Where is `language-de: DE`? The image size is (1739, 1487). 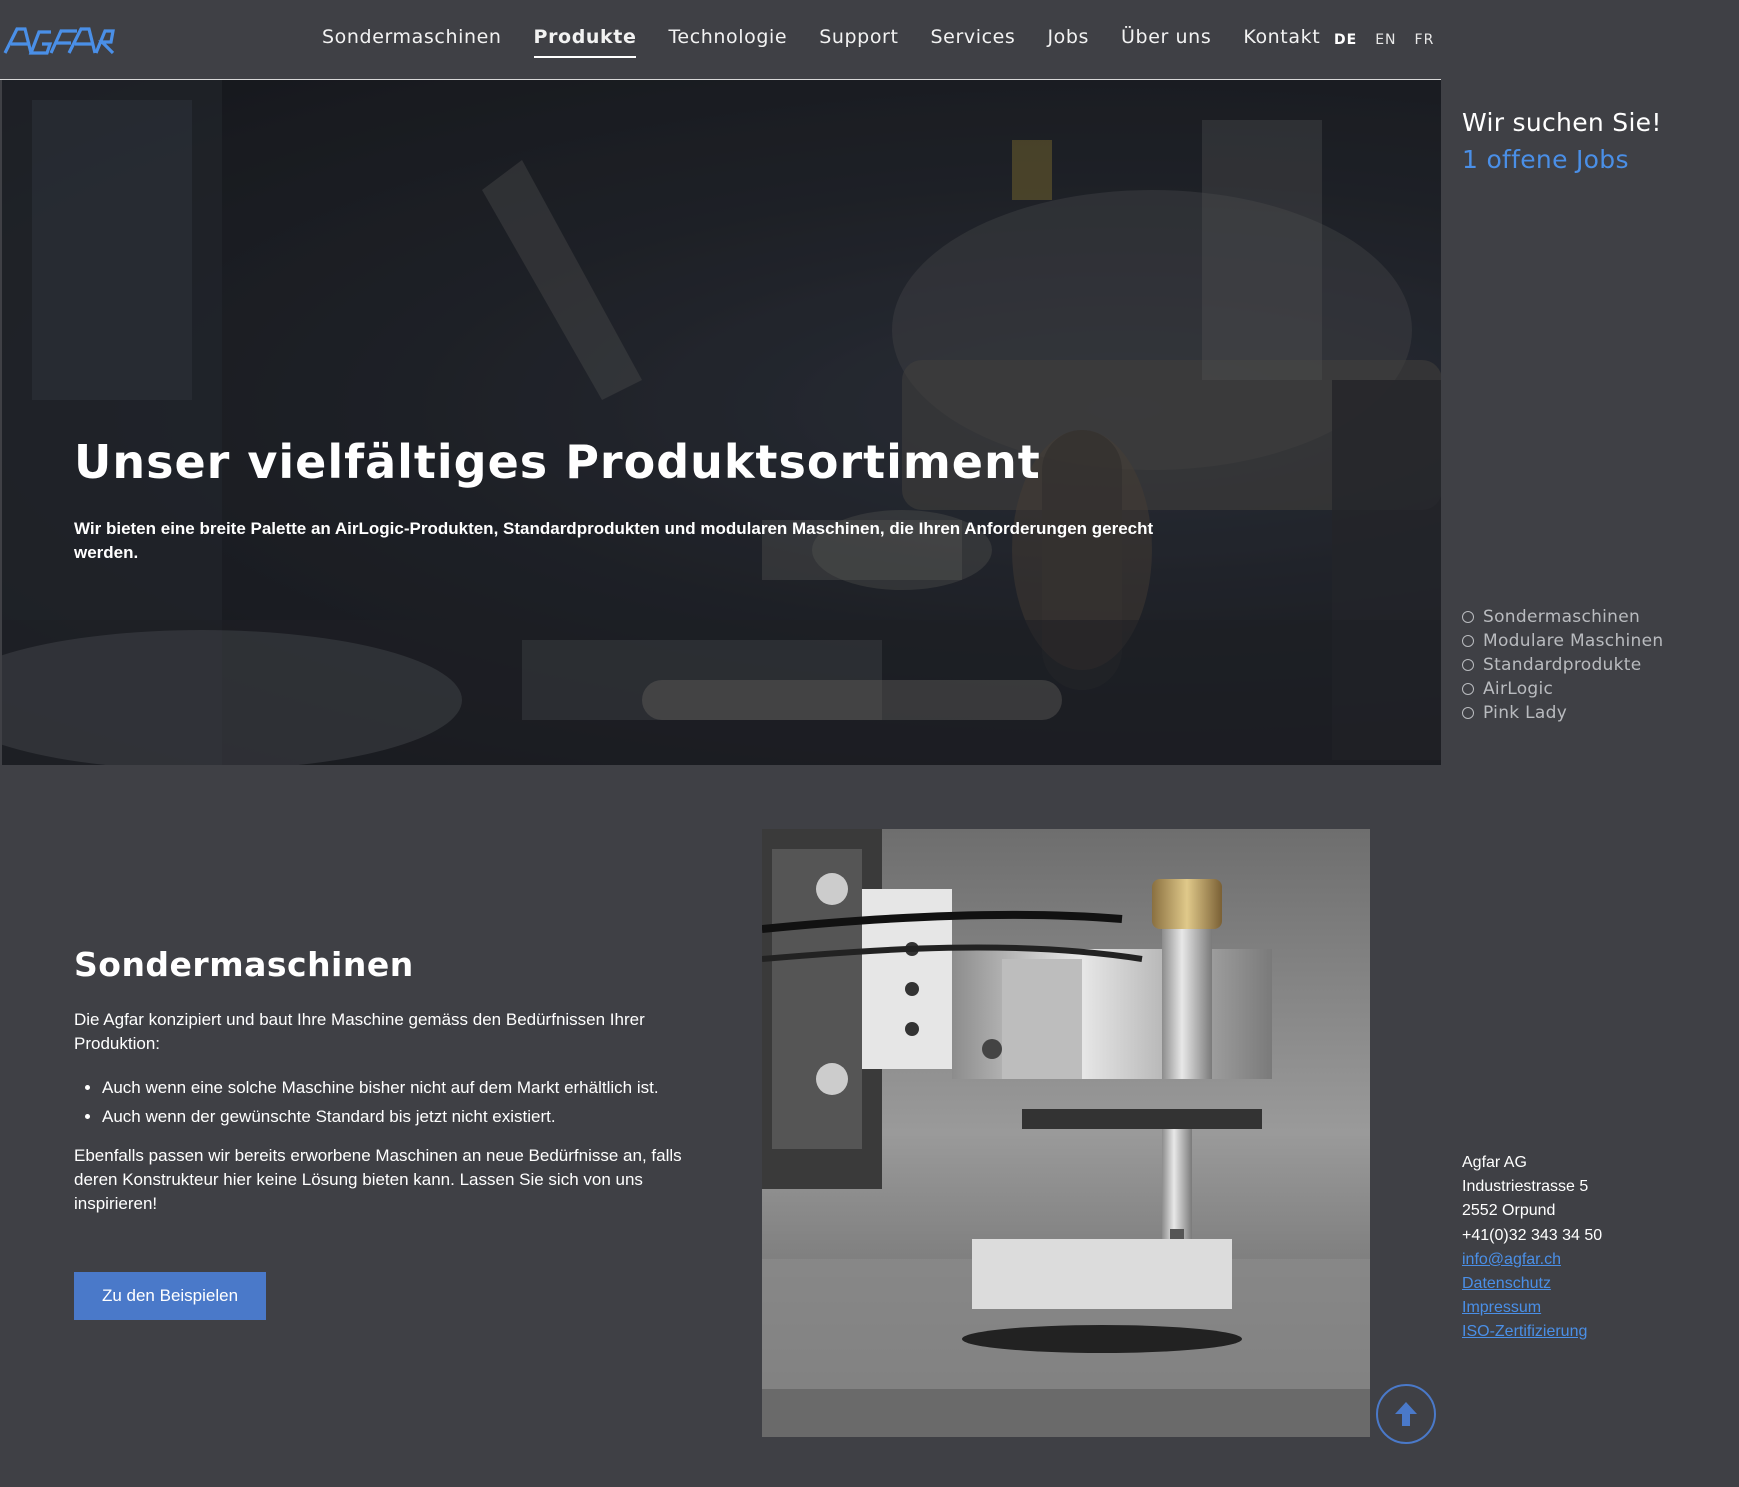
language-de: DE is located at coordinates (1345, 40).